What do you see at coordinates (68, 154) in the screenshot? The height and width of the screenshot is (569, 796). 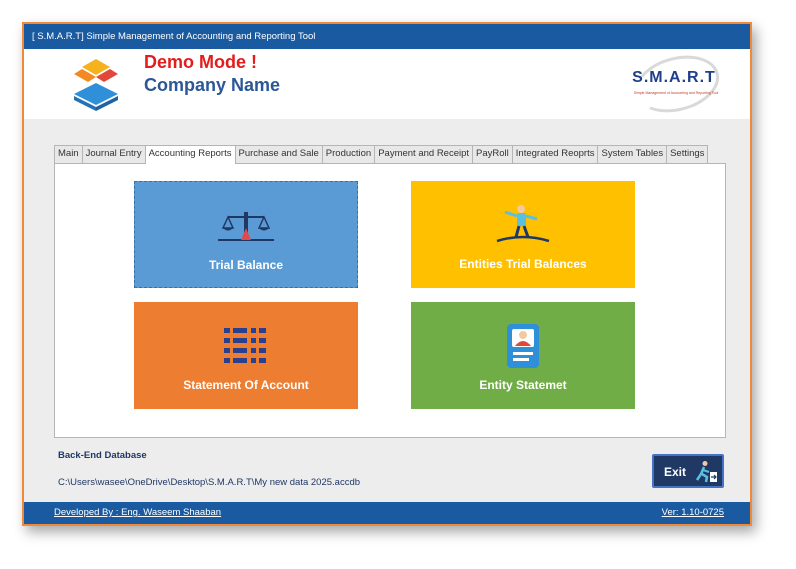 I see `tab-main: Main` at bounding box center [68, 154].